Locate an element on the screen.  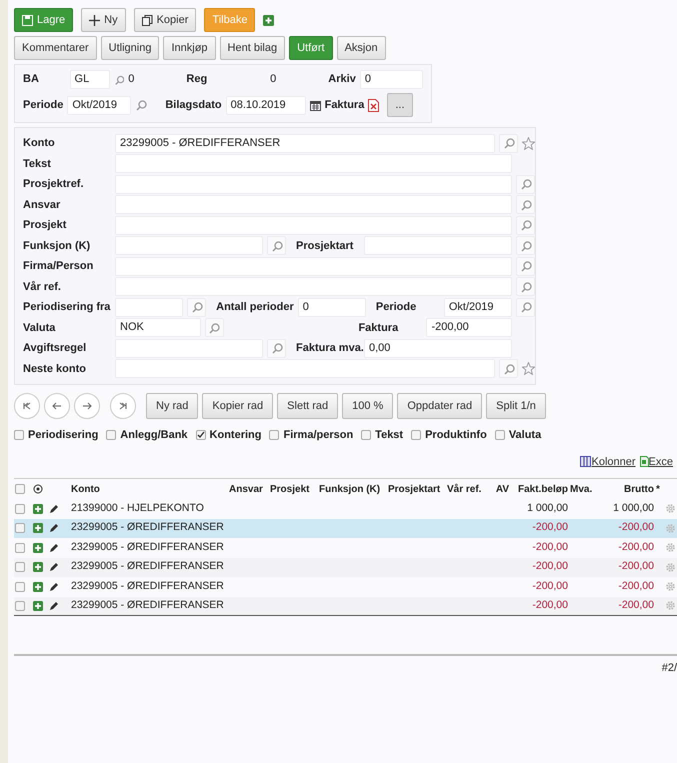
column-header: Vår ref. is located at coordinates (470, 489).